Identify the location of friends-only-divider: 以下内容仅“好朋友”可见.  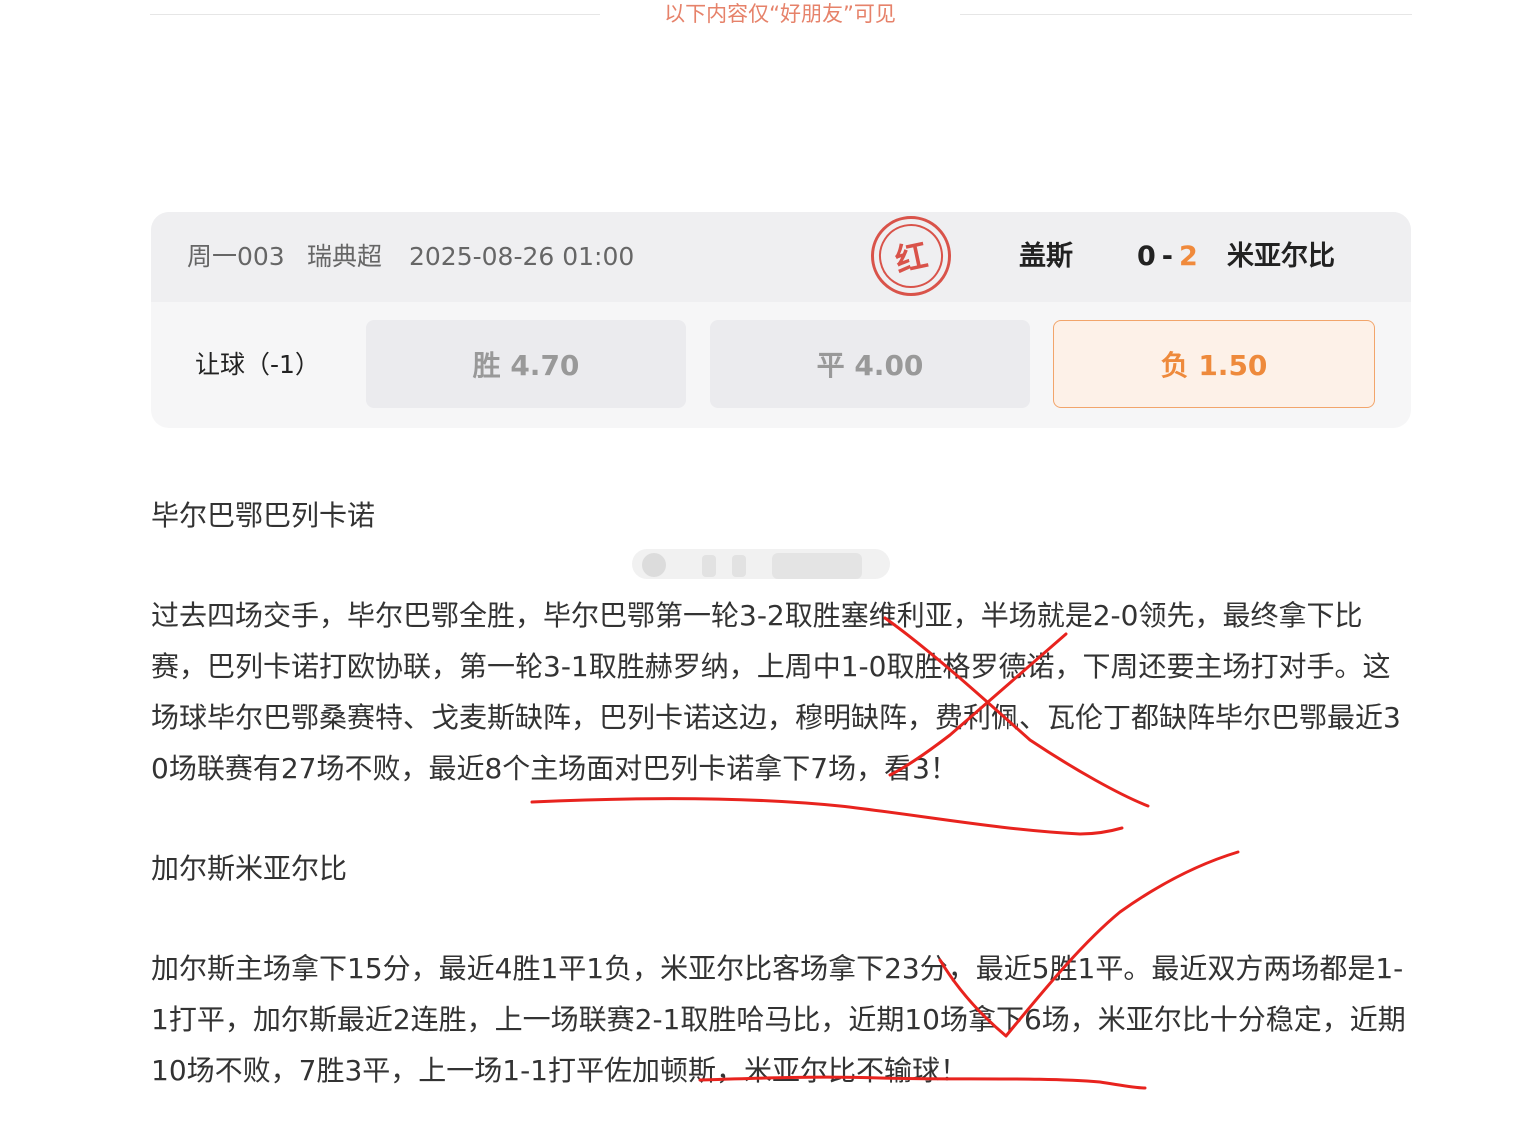
(781, 15).